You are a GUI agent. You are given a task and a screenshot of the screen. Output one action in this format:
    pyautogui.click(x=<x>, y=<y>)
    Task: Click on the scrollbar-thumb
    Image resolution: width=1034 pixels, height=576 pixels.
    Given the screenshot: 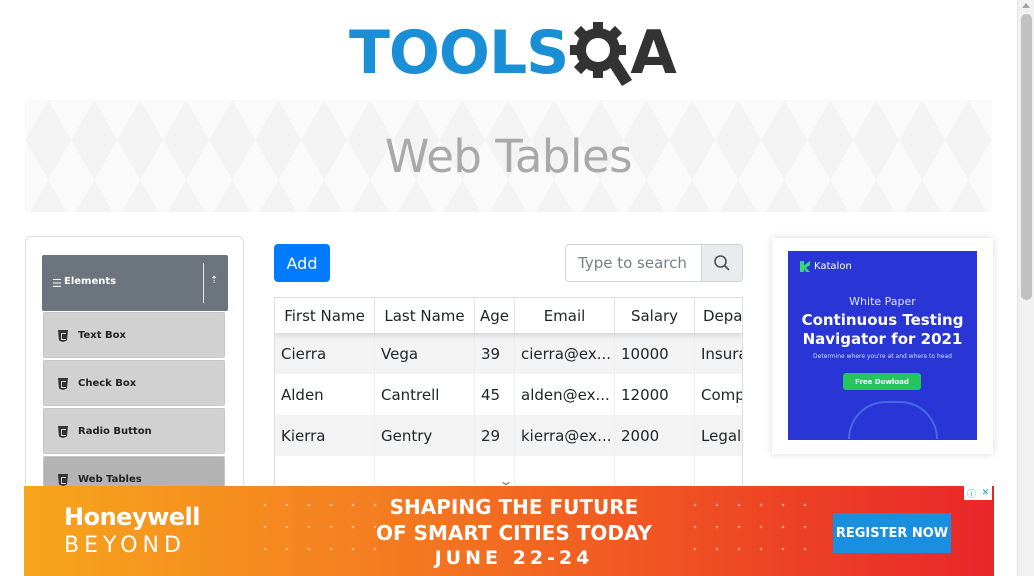 What is the action you would take?
    pyautogui.click(x=1026, y=157)
    